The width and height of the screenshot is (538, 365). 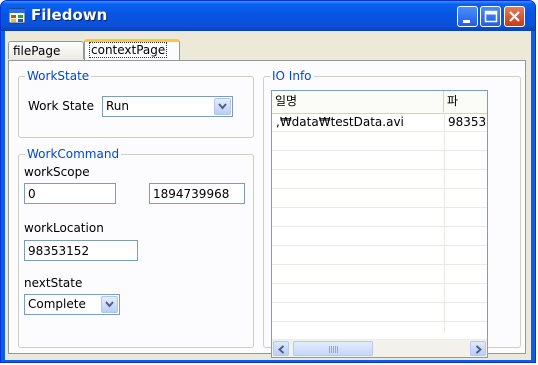 What do you see at coordinates (128, 50) in the screenshot?
I see `tab-context-page-label: contextPage` at bounding box center [128, 50].